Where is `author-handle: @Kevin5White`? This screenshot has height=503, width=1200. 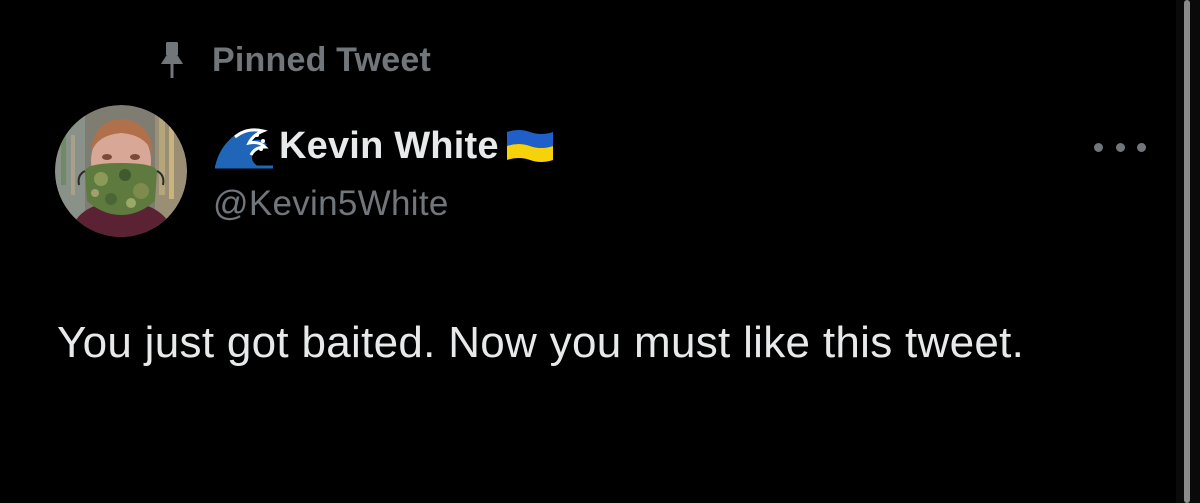
author-handle: @Kevin5White is located at coordinates (384, 204).